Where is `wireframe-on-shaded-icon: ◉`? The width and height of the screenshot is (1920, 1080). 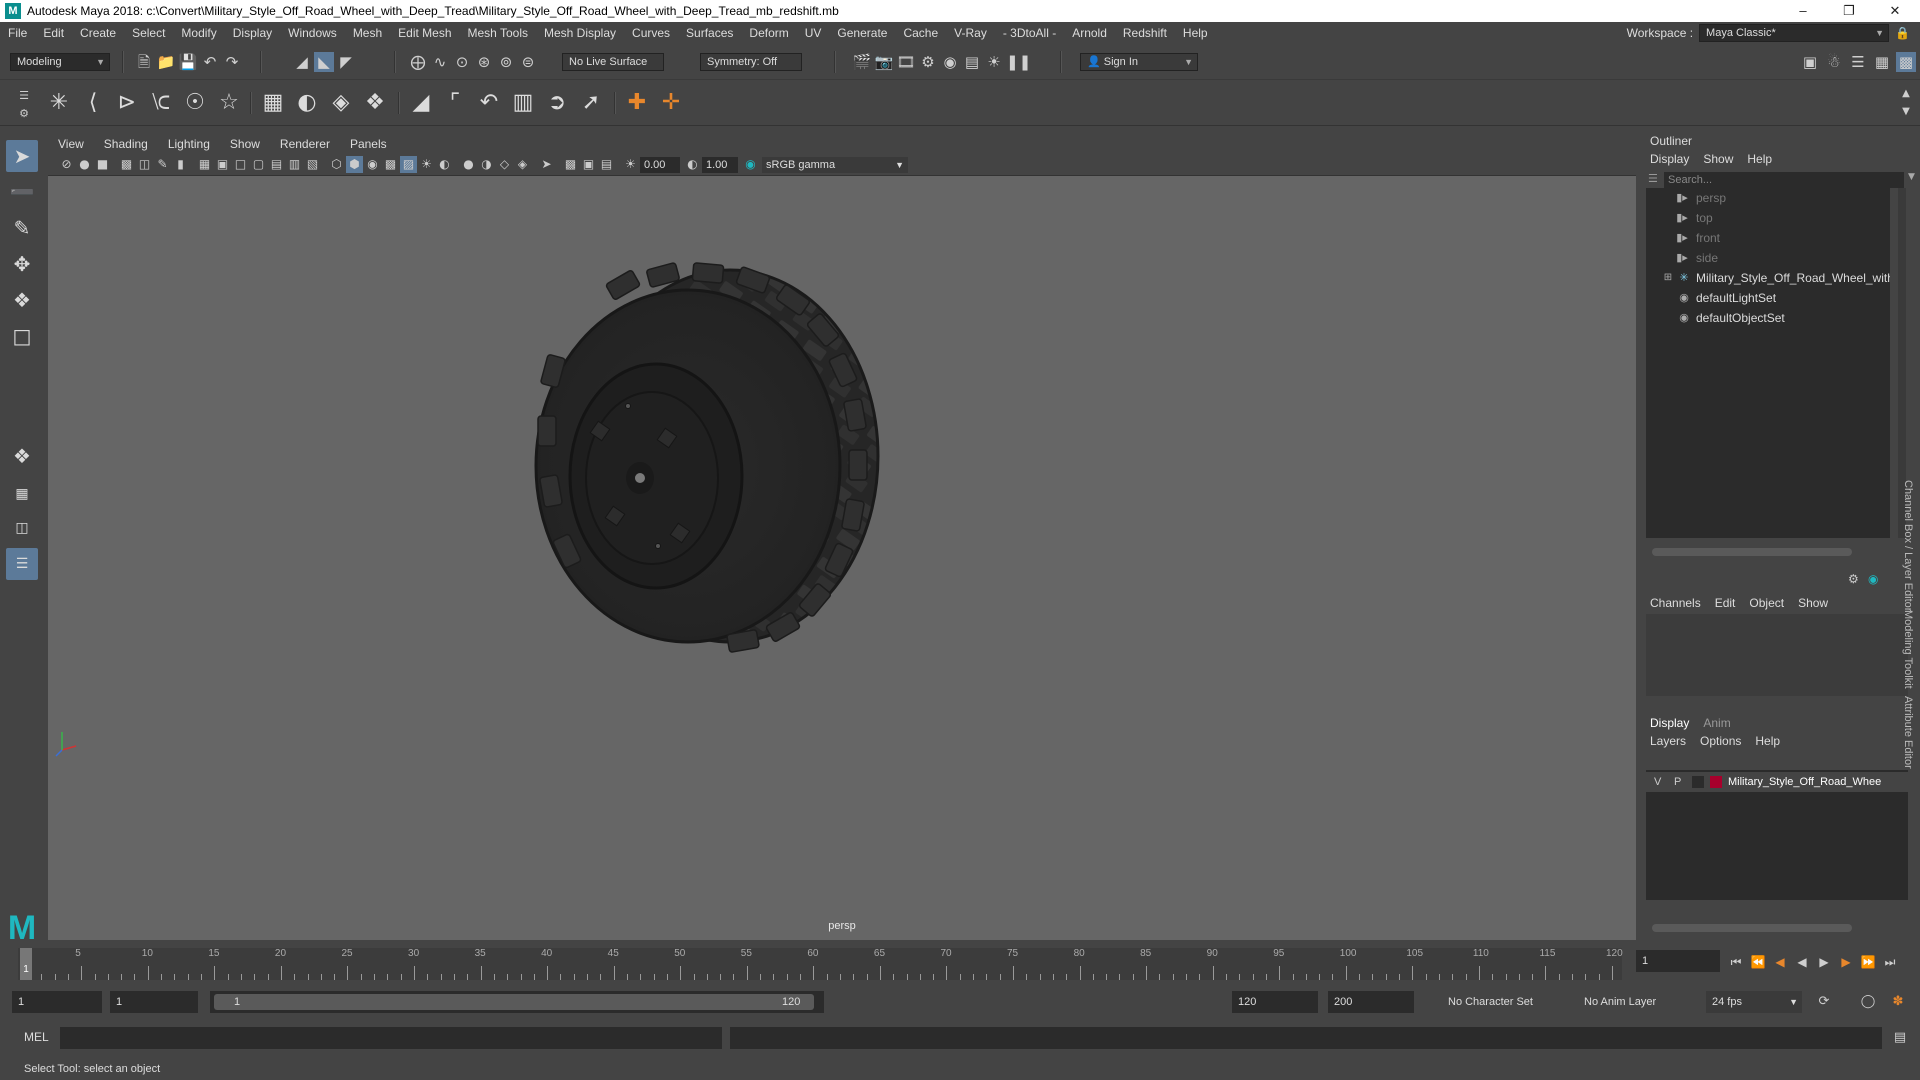
wireframe-on-shaded-icon: ◉ is located at coordinates (372, 164).